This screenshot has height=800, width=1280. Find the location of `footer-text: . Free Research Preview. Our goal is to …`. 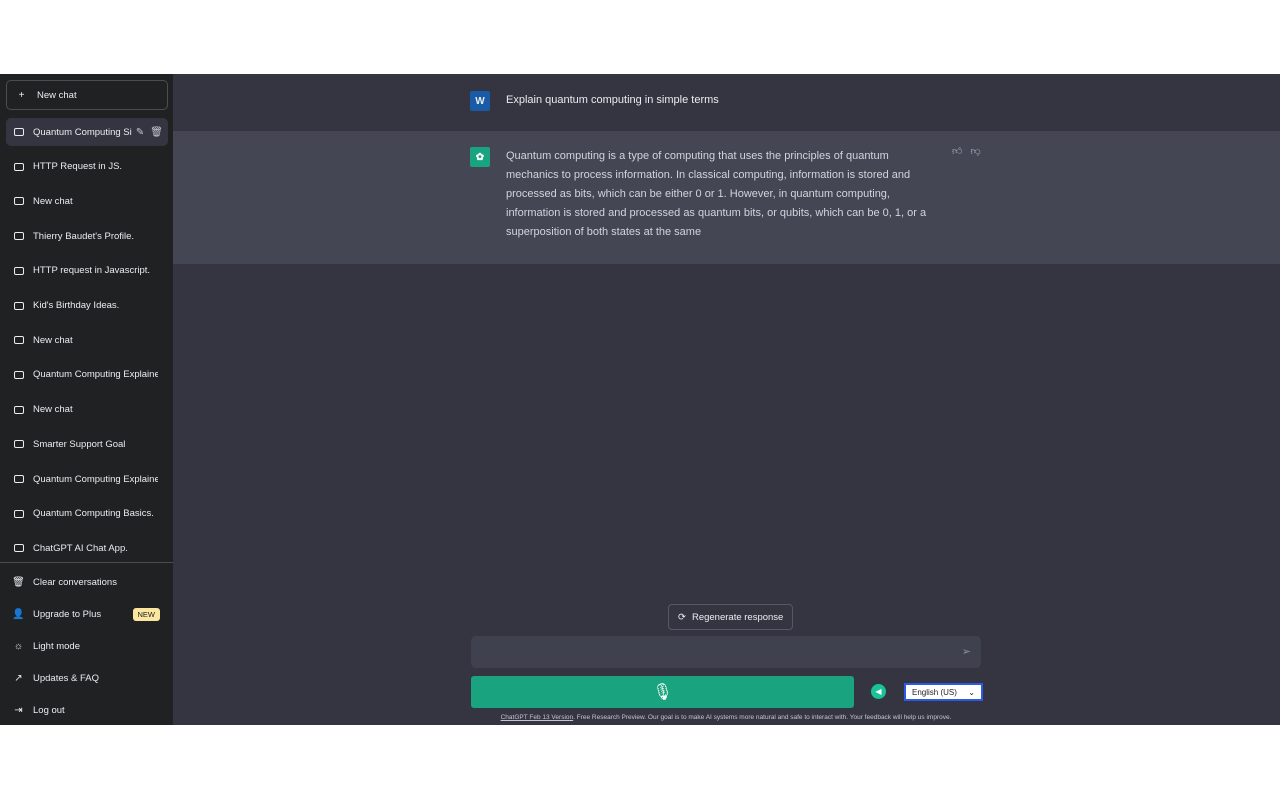

footer-text: . Free Research Preview. Our goal is to … is located at coordinates (762, 717).